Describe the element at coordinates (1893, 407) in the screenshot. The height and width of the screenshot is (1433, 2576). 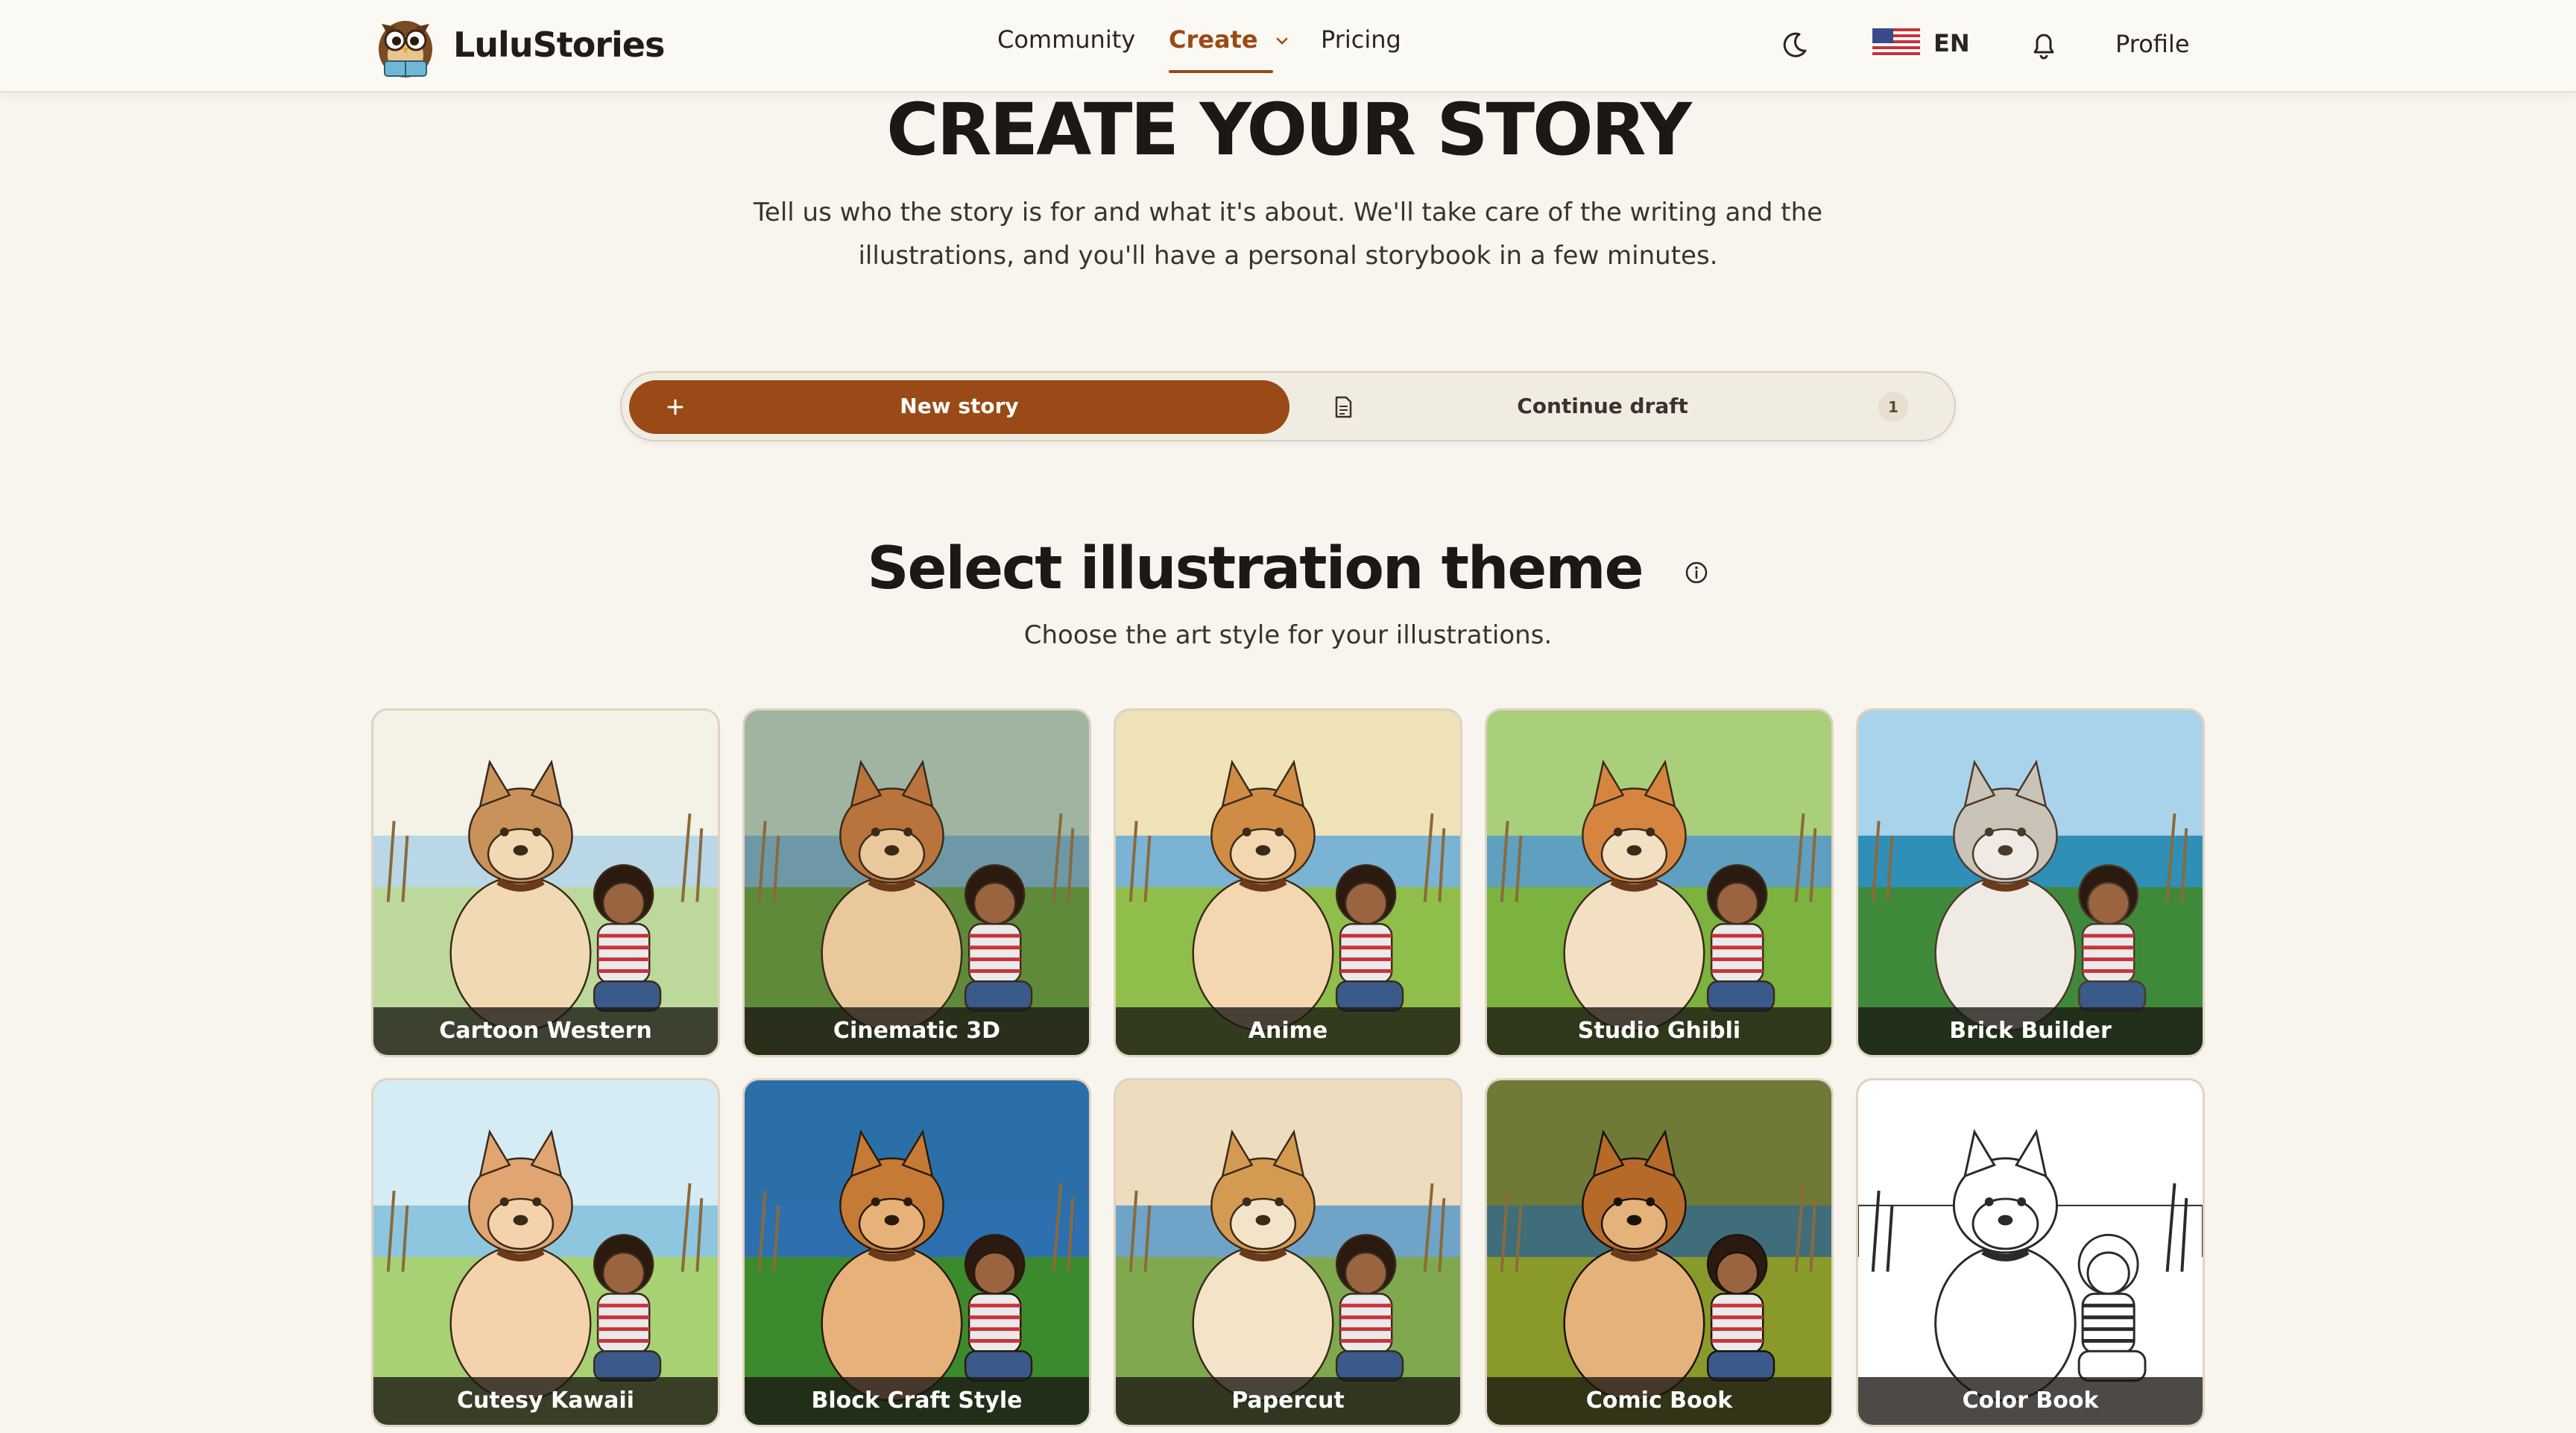
I see `draft-count-badge: 1` at that location.